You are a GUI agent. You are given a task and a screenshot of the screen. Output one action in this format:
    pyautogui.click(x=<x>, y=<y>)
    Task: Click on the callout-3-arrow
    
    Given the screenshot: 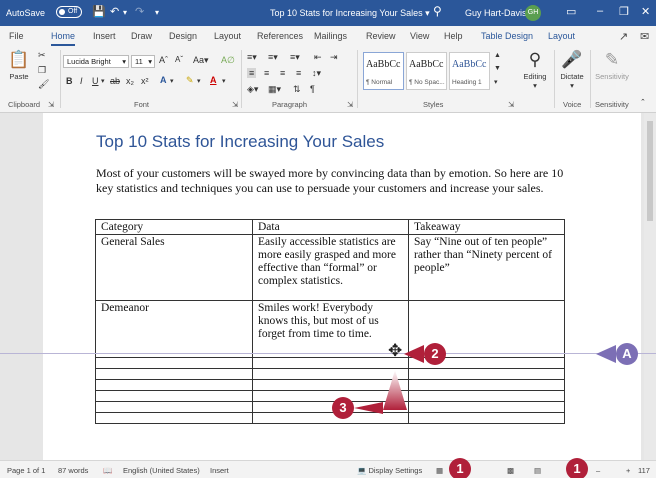 What is the action you would take?
    pyautogui.click(x=368, y=408)
    